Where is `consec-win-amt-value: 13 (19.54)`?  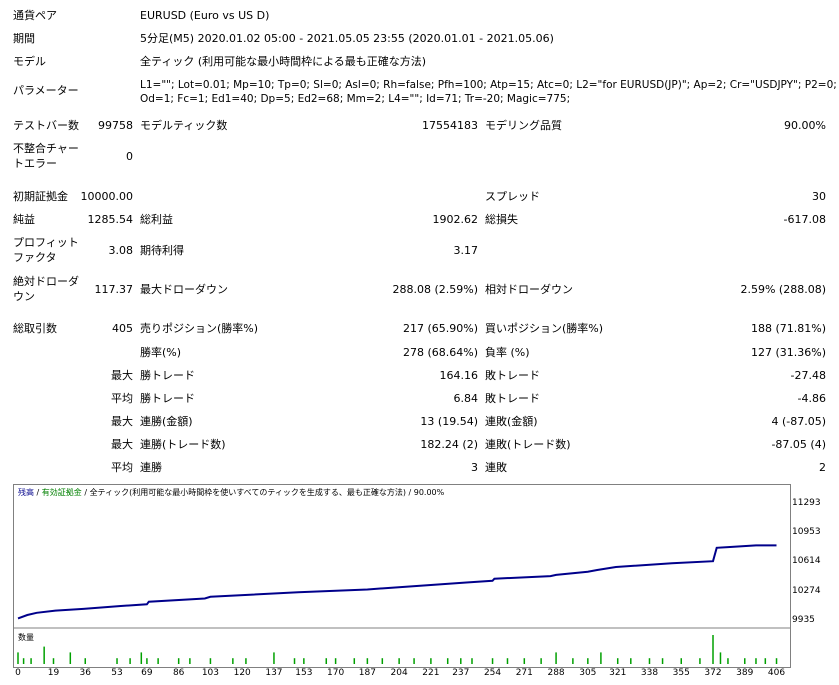
consec-win-amt-value: 13 (19.54) is located at coordinates (449, 421).